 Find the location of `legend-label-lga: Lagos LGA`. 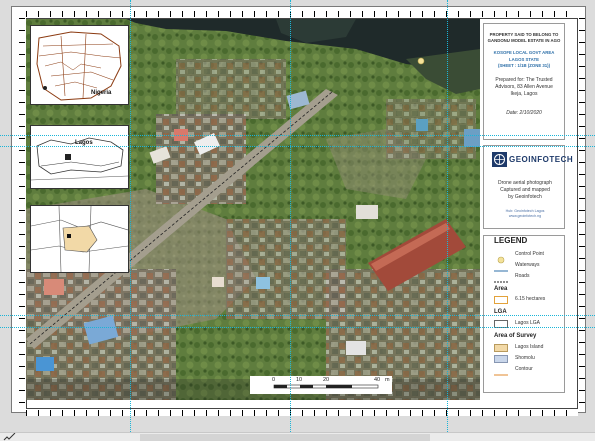

legend-label-lga: Lagos LGA is located at coordinates (528, 323).